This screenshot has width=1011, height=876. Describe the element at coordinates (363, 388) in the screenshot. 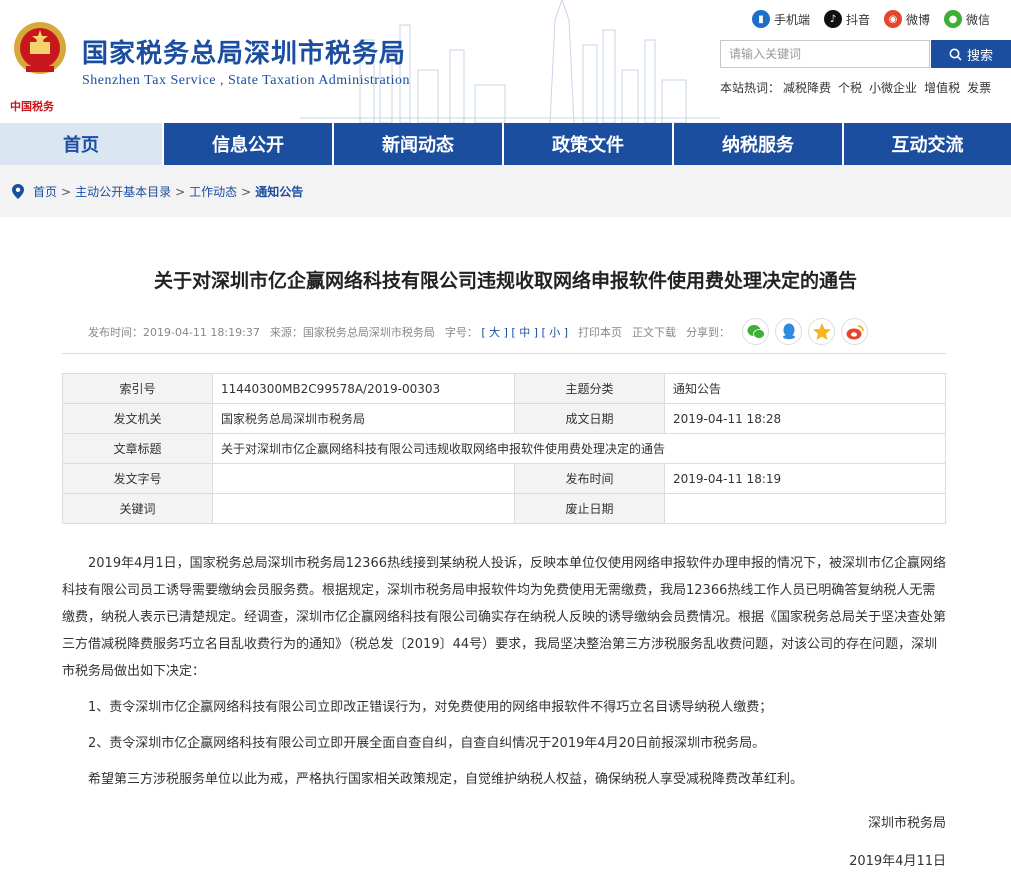

I see `info-value: 11440300MB2C99578A/2019-00303` at that location.